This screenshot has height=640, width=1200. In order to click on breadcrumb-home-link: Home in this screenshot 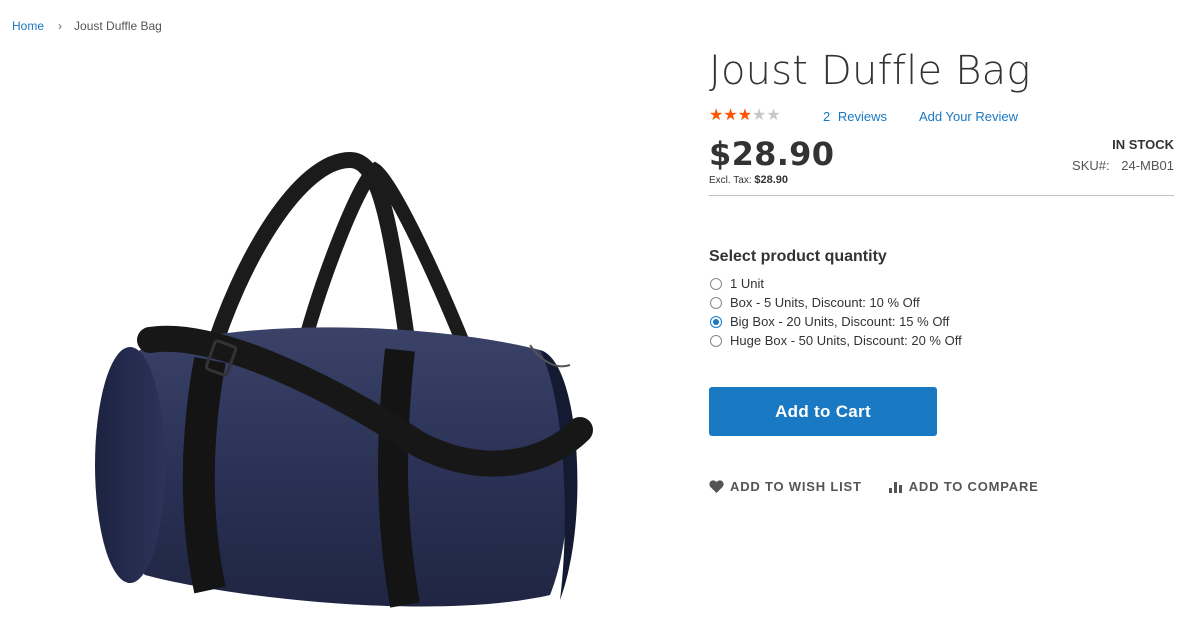, I will do `click(28, 26)`.